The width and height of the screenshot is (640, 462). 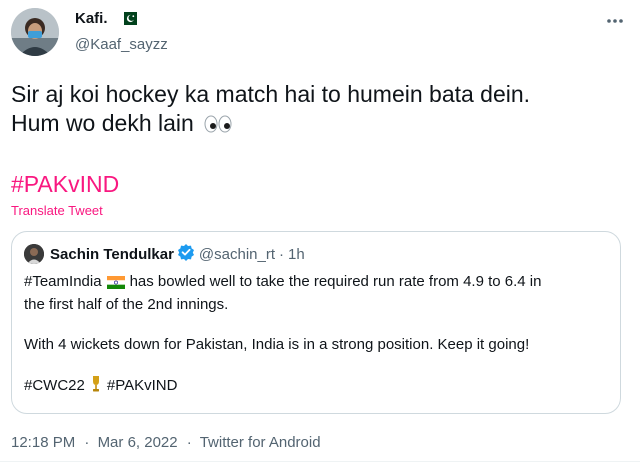 I want to click on quoted-line-2: the first half of the 2nd innings., so click(x=126, y=304).